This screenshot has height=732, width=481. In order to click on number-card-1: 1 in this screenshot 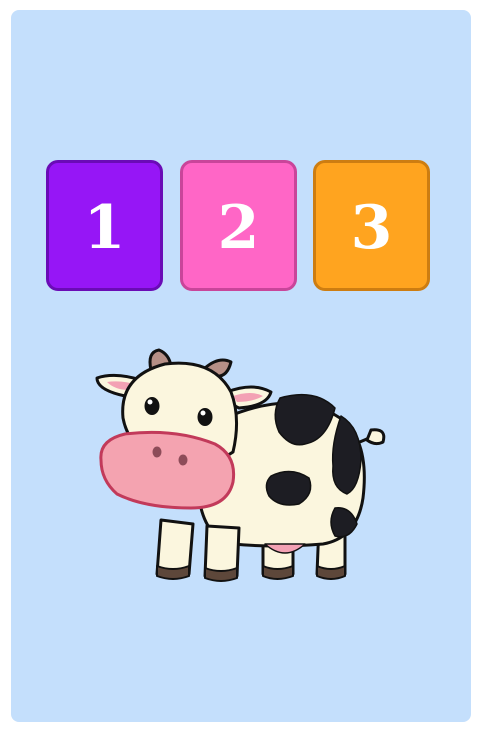, I will do `click(104, 225)`.